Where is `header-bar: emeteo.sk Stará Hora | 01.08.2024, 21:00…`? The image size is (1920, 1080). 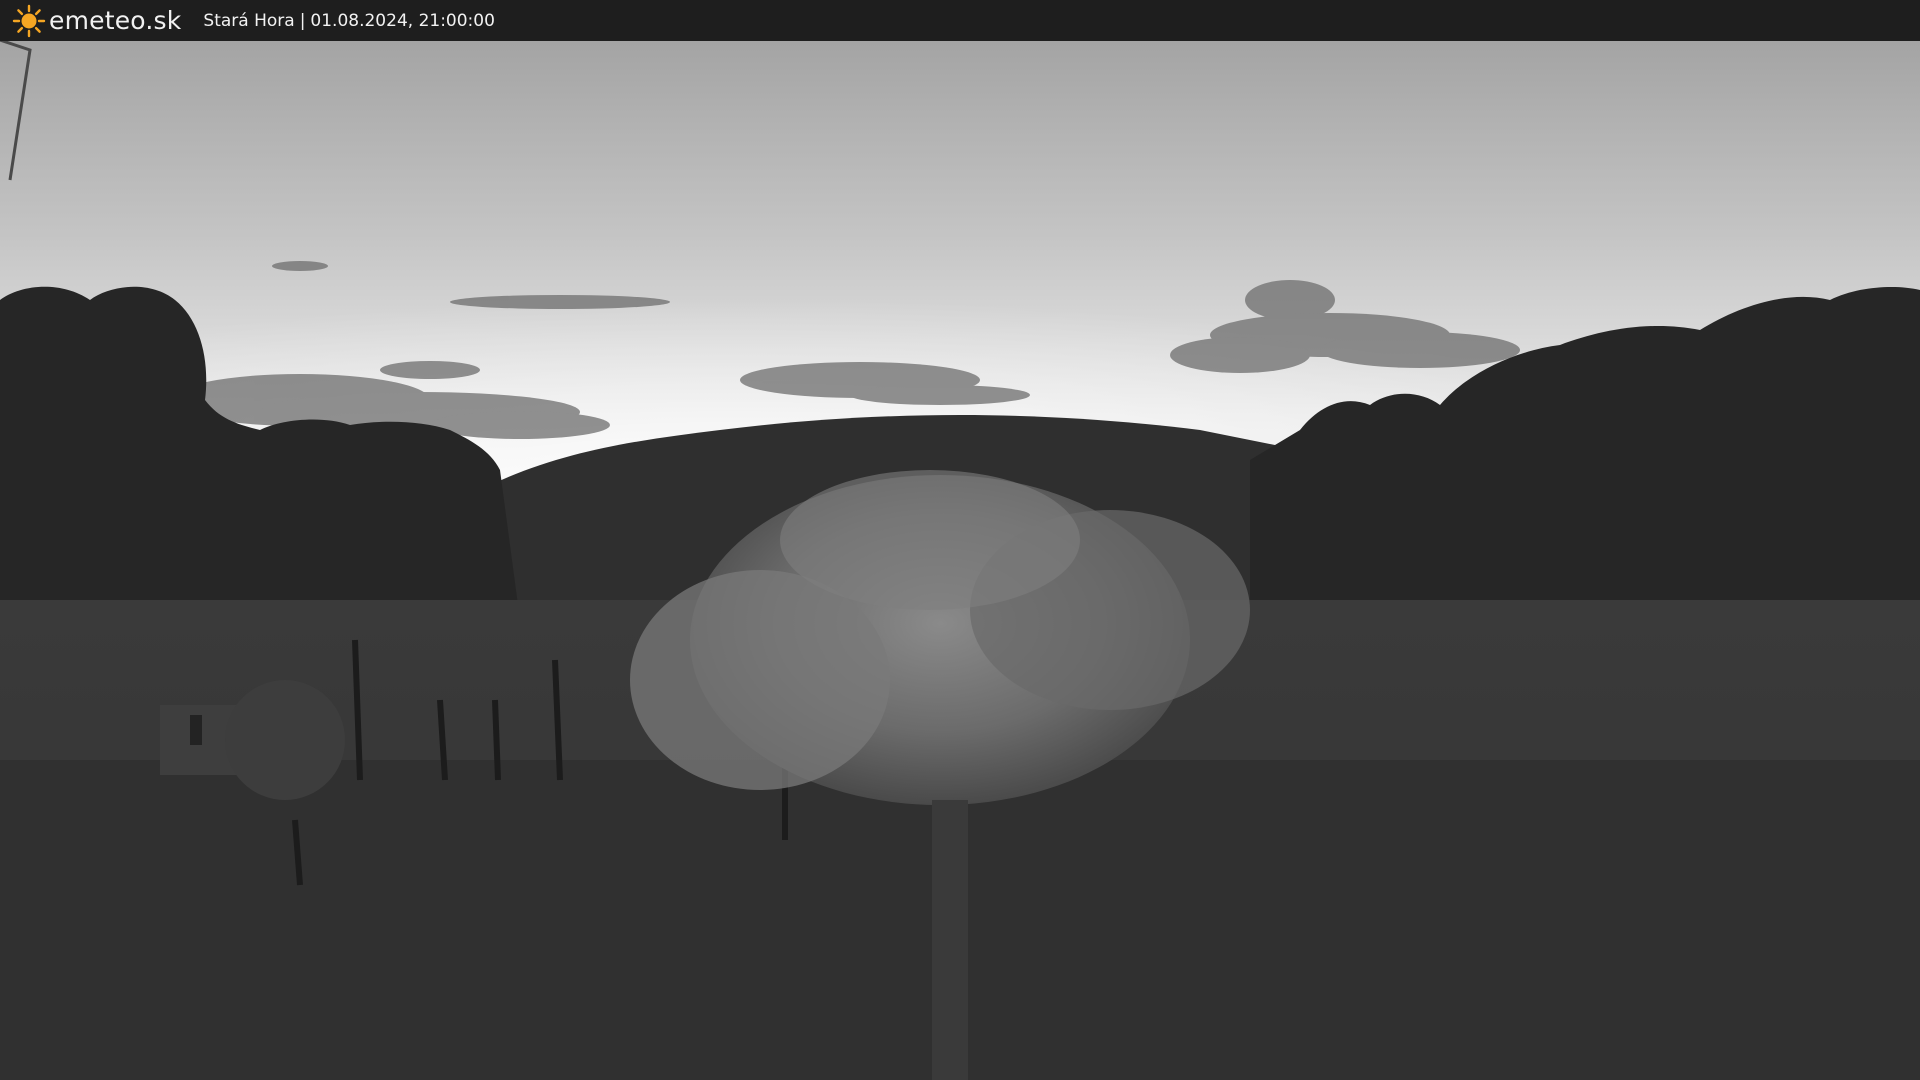 header-bar: emeteo.sk Stará Hora | 01.08.2024, 21:00… is located at coordinates (960, 20).